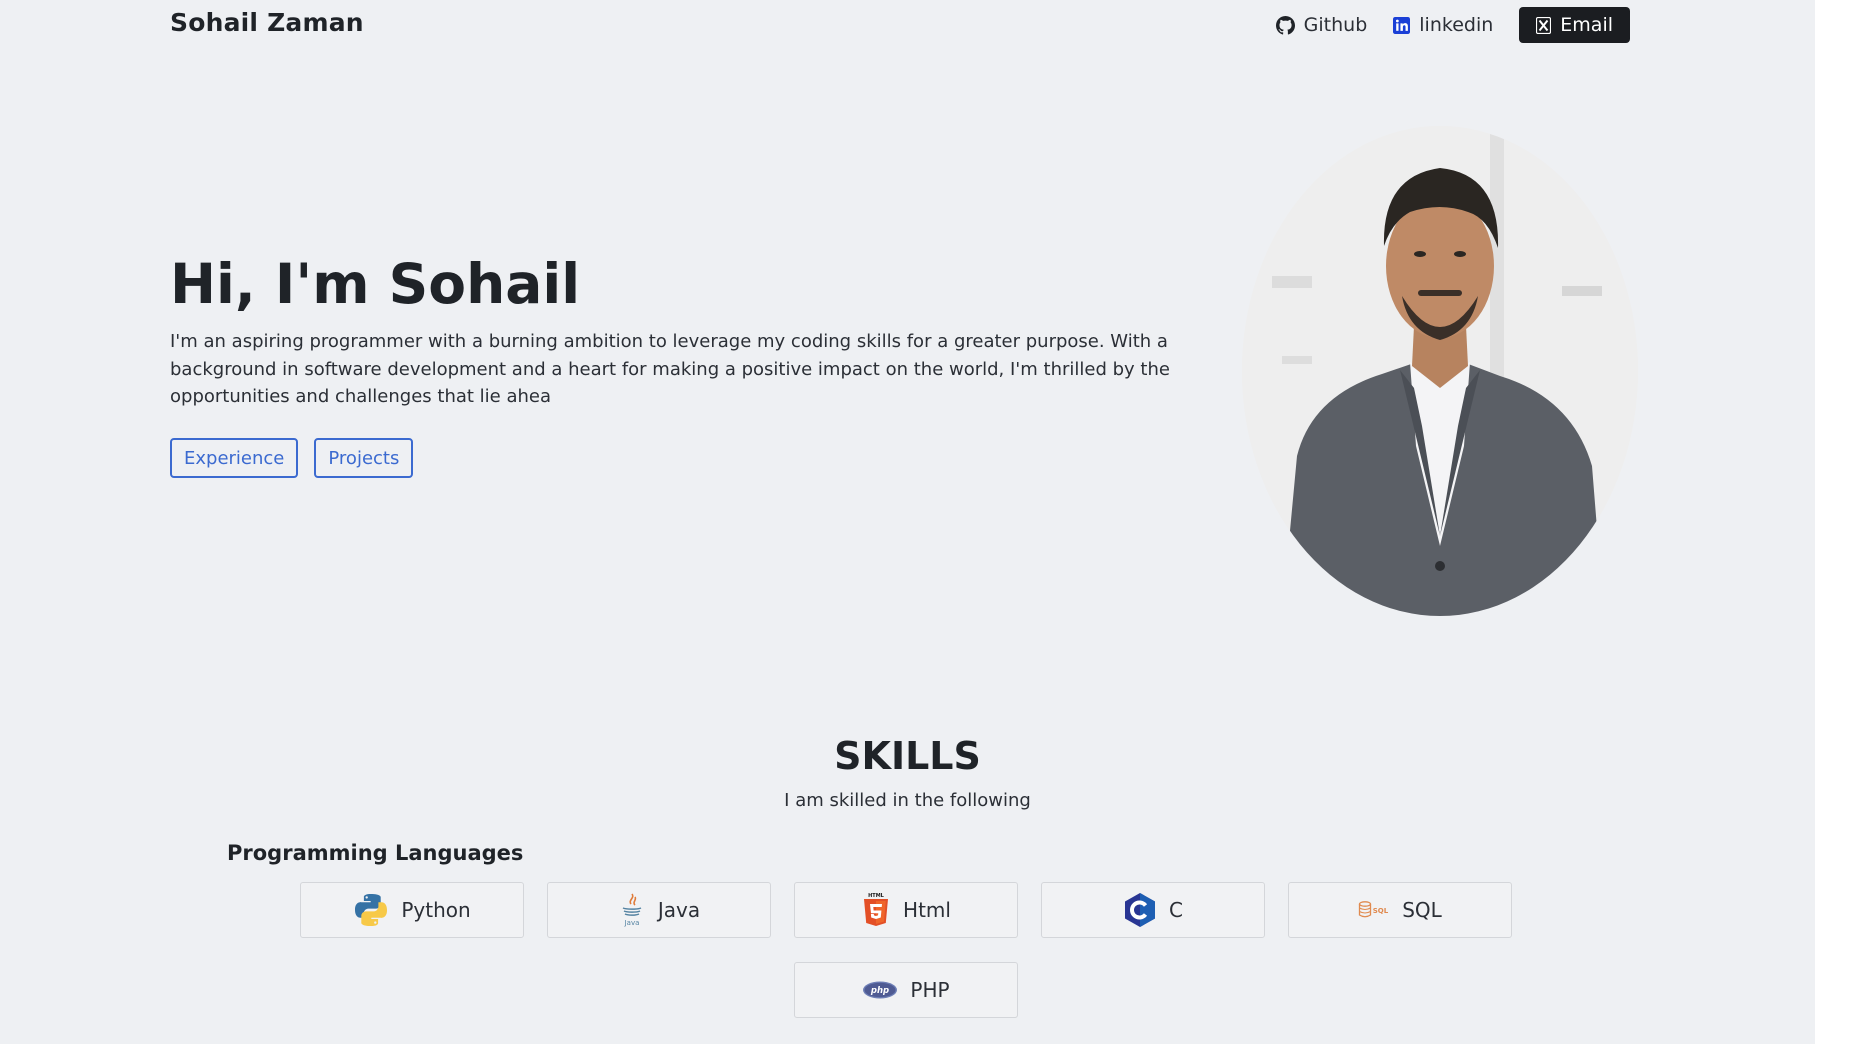 The image size is (1869, 1044). What do you see at coordinates (1544, 25) in the screenshot?
I see `email-icon` at bounding box center [1544, 25].